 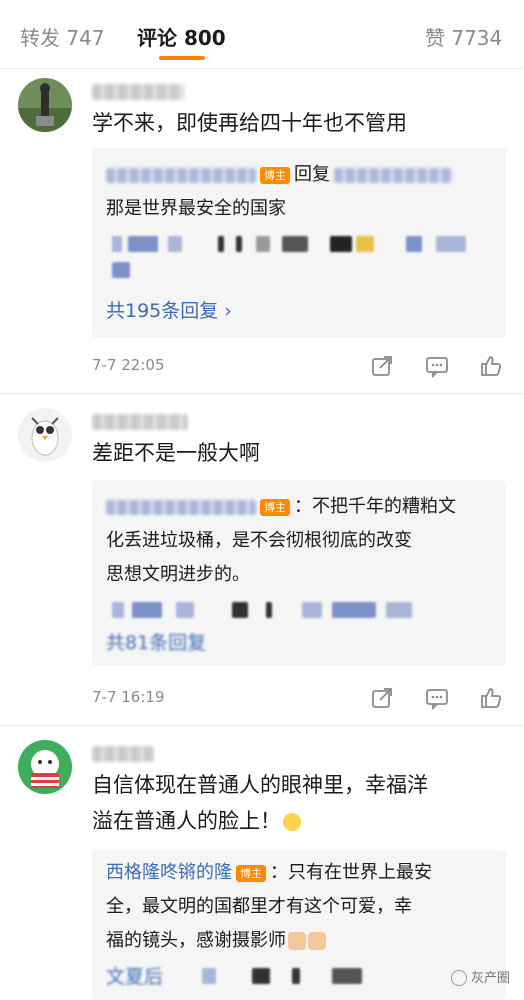 What do you see at coordinates (292, 822) in the screenshot?
I see `smile-emoji-icon` at bounding box center [292, 822].